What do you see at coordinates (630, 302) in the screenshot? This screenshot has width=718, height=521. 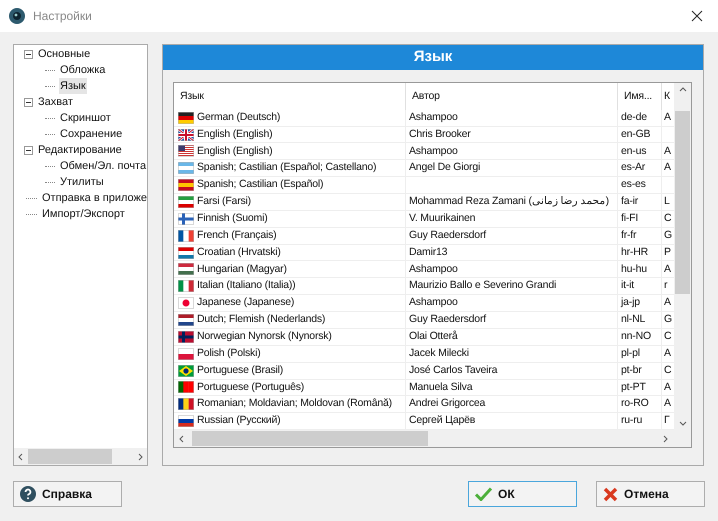 I see `table-cell-text: ja-jp` at bounding box center [630, 302].